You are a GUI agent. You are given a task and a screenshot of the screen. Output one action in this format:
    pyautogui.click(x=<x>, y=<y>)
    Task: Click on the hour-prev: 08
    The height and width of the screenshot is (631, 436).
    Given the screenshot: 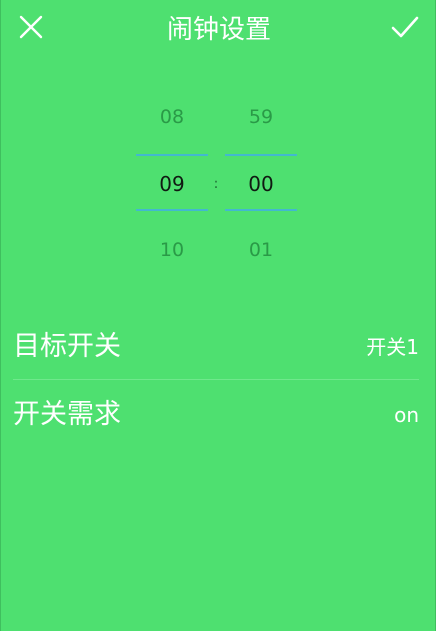 What is the action you would take?
    pyautogui.click(x=172, y=117)
    